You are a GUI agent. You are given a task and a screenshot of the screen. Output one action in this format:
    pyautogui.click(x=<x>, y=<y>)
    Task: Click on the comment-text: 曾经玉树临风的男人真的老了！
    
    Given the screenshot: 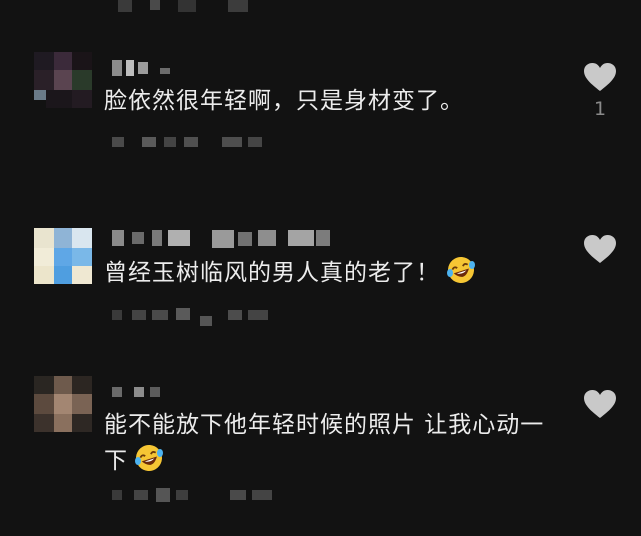 What is the action you would take?
    pyautogui.click(x=339, y=273)
    